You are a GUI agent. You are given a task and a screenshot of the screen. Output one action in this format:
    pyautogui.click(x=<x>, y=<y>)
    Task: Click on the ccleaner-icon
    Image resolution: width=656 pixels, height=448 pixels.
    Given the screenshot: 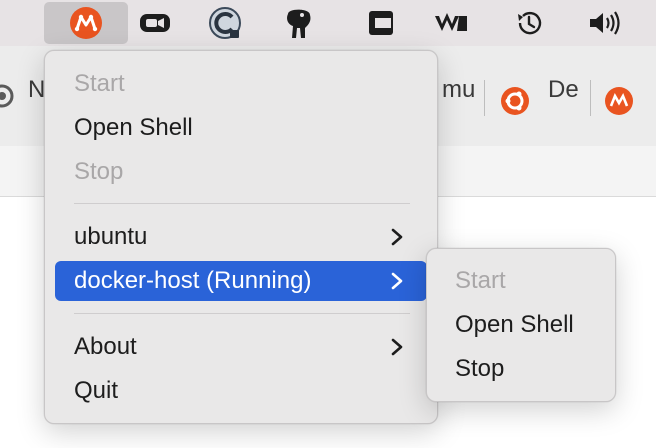 What is the action you would take?
    pyautogui.click(x=225, y=23)
    